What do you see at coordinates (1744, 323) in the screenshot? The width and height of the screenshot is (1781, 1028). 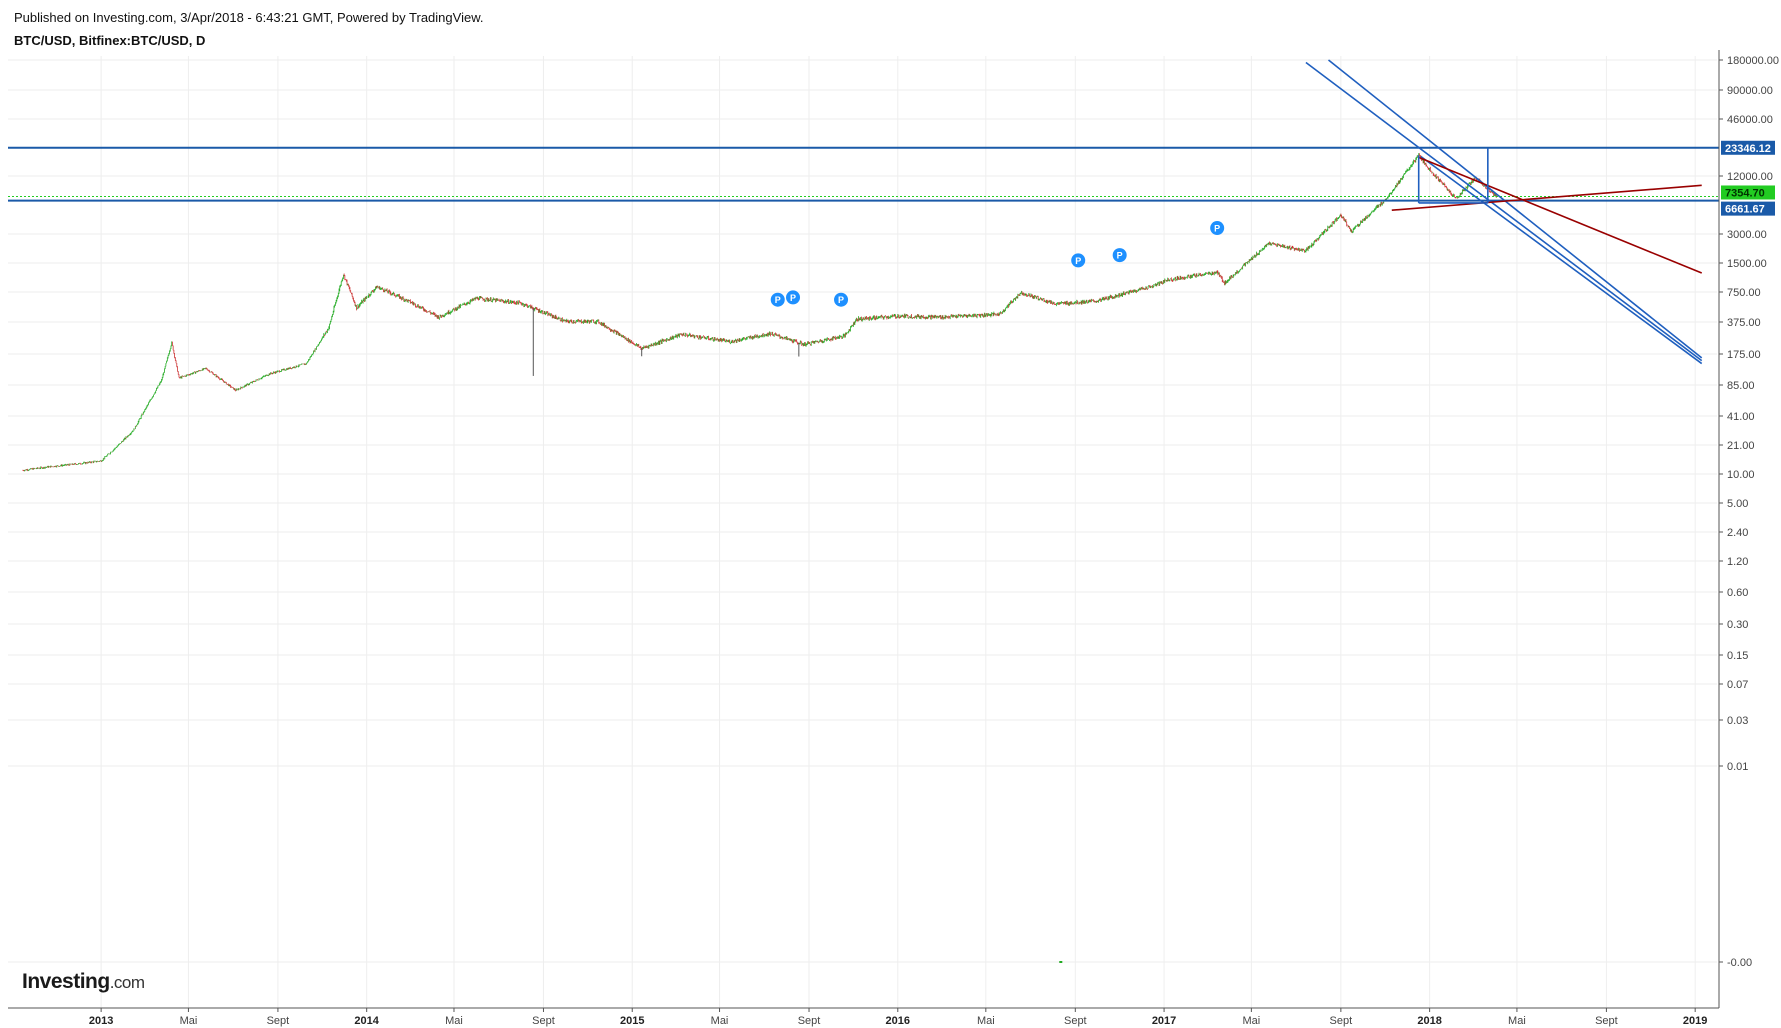 I see `y-tick-label: 375.00` at bounding box center [1744, 323].